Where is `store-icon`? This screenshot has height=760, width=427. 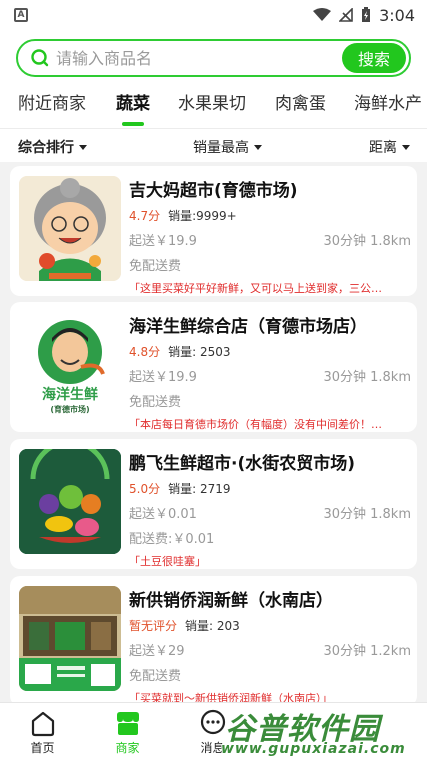 store-icon is located at coordinates (127, 723).